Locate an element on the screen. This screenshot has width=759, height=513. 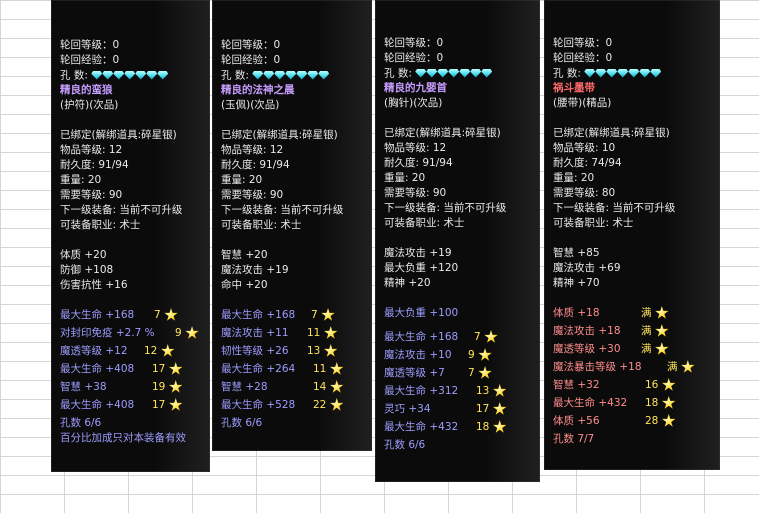
star-level: 14 is located at coordinates (320, 387).